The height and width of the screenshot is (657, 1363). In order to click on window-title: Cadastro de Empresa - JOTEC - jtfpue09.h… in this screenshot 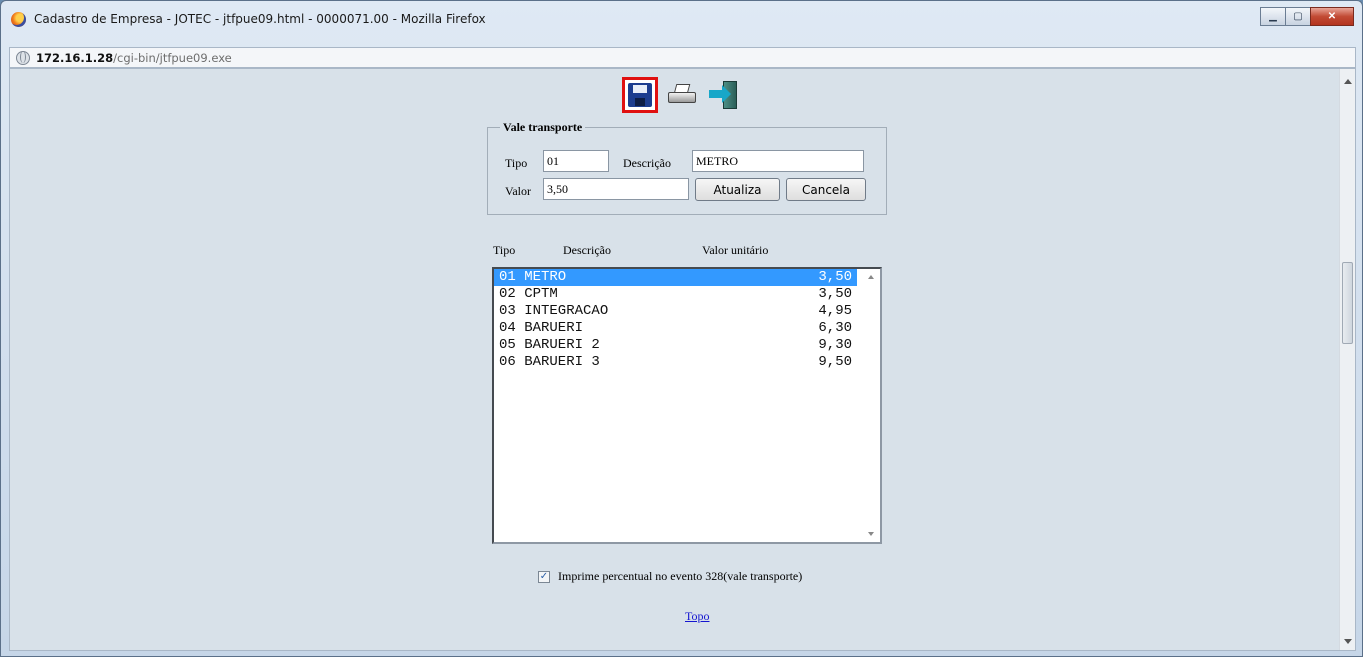, I will do `click(260, 19)`.